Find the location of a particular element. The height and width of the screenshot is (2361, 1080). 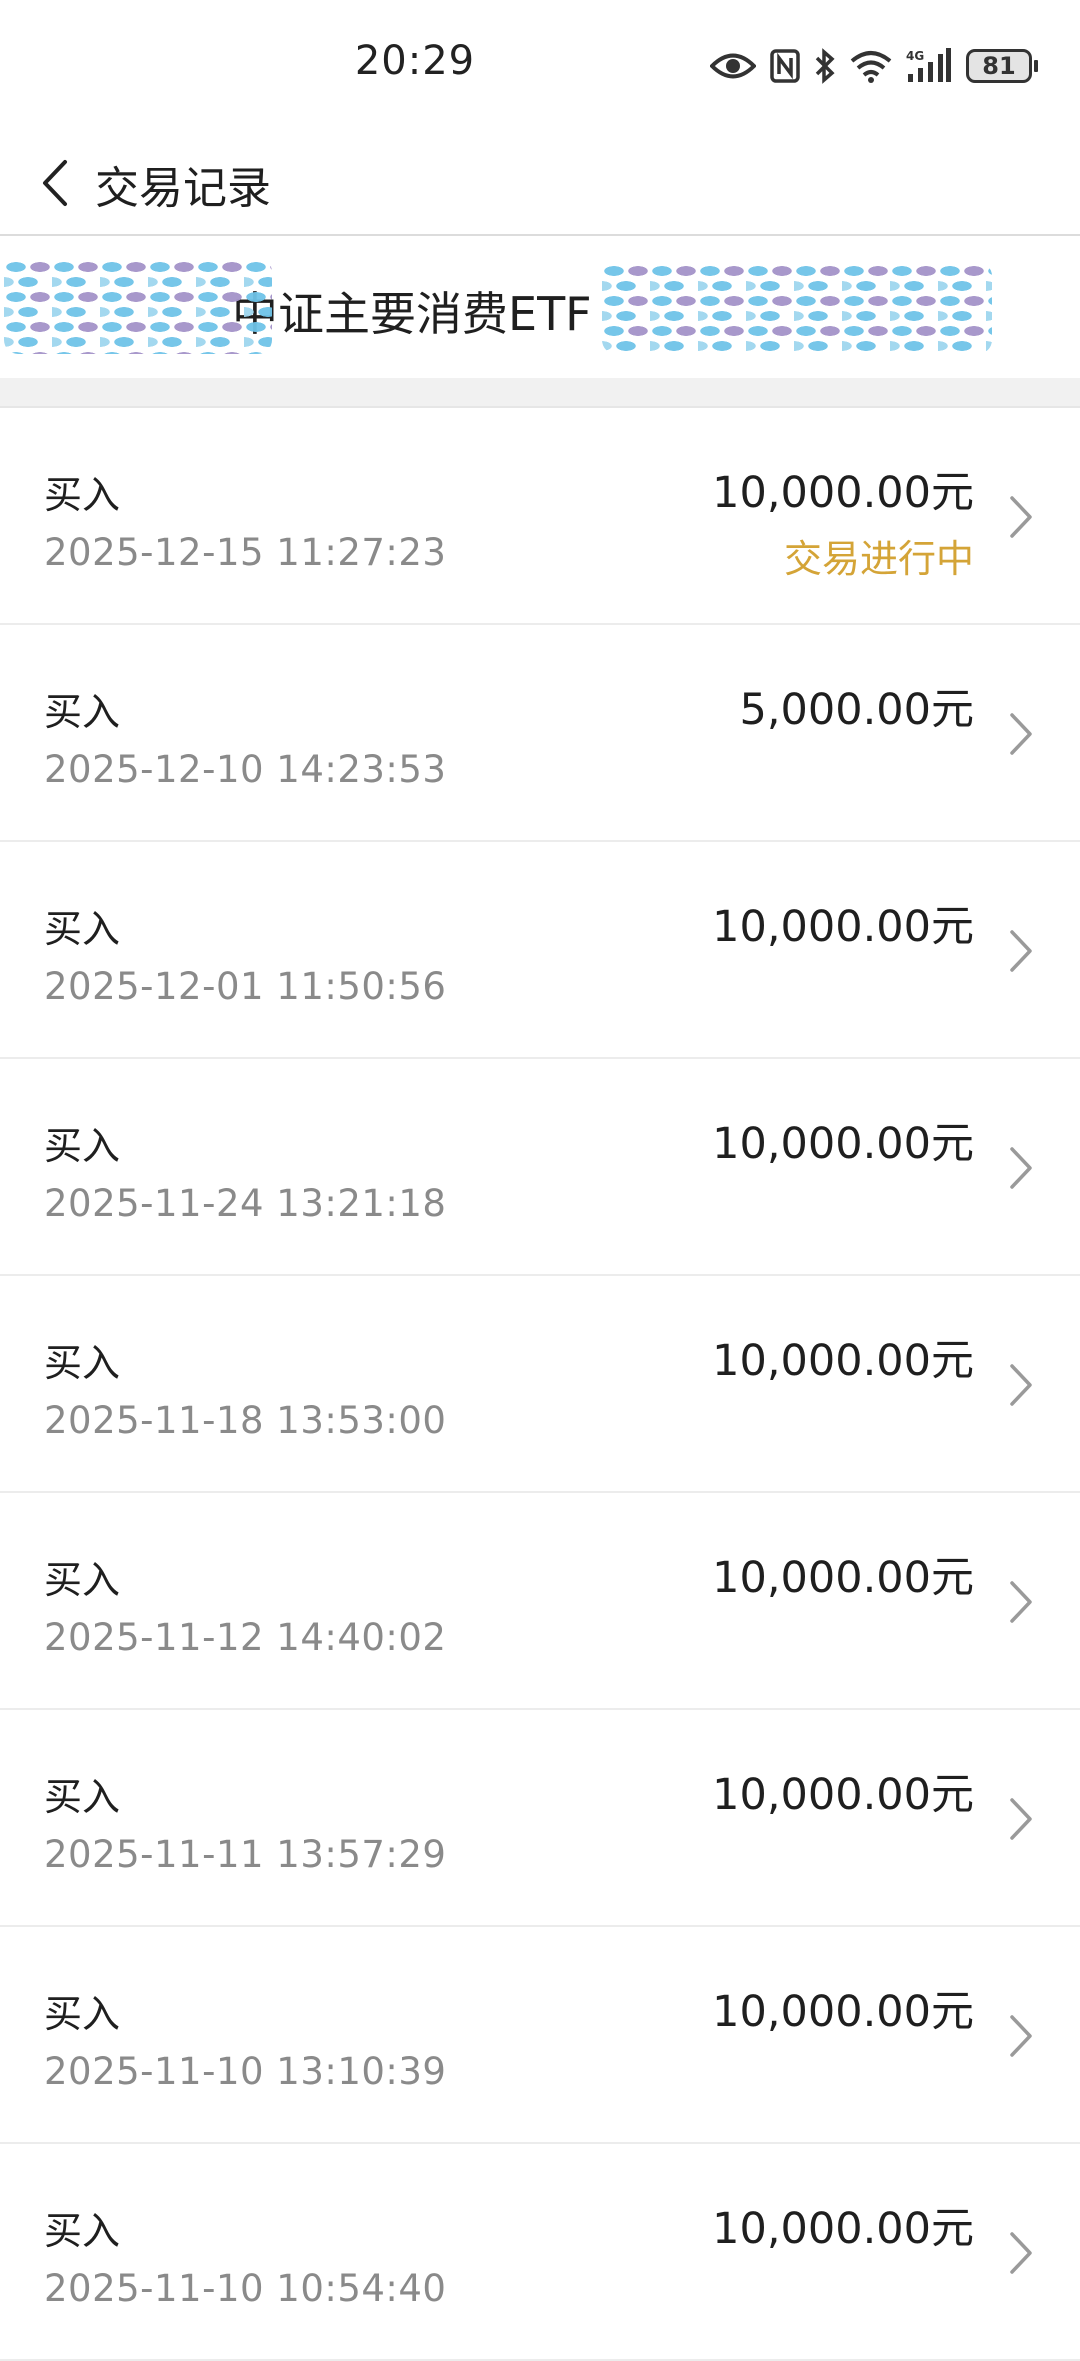

battery-icon: 81 is located at coordinates (1002, 66).